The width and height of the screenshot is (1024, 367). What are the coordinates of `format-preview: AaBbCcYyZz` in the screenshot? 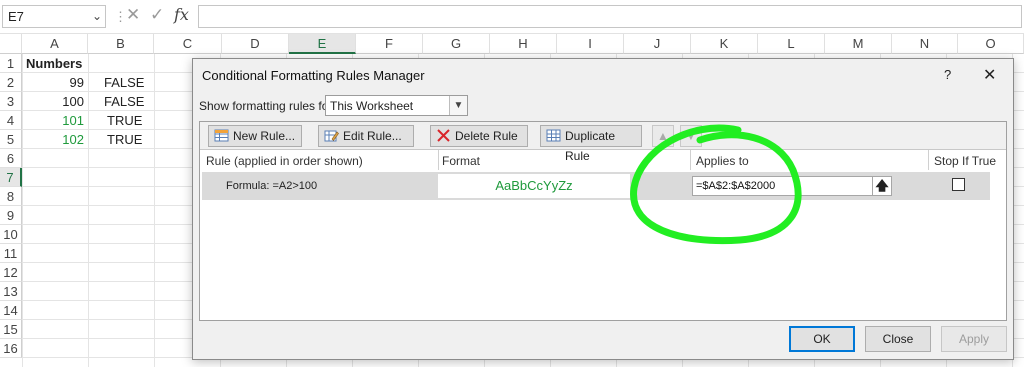 It's located at (534, 186).